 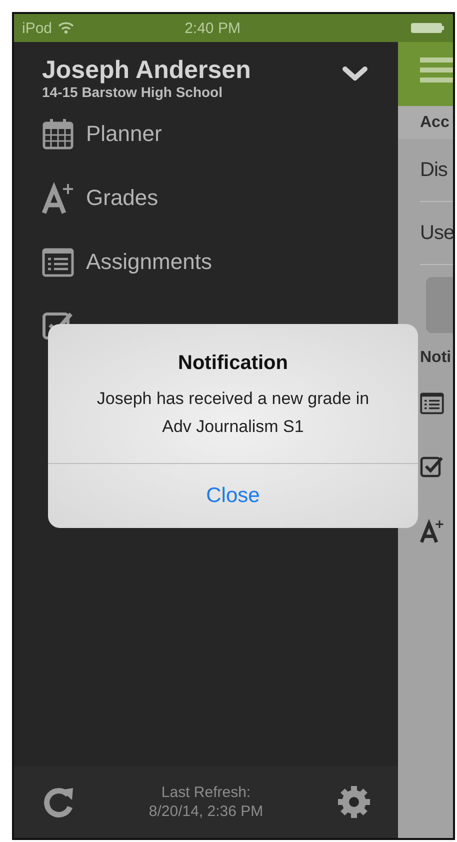 What do you see at coordinates (206, 811) in the screenshot?
I see `last-refresh-time: 8/20/14, 2:36 PM` at bounding box center [206, 811].